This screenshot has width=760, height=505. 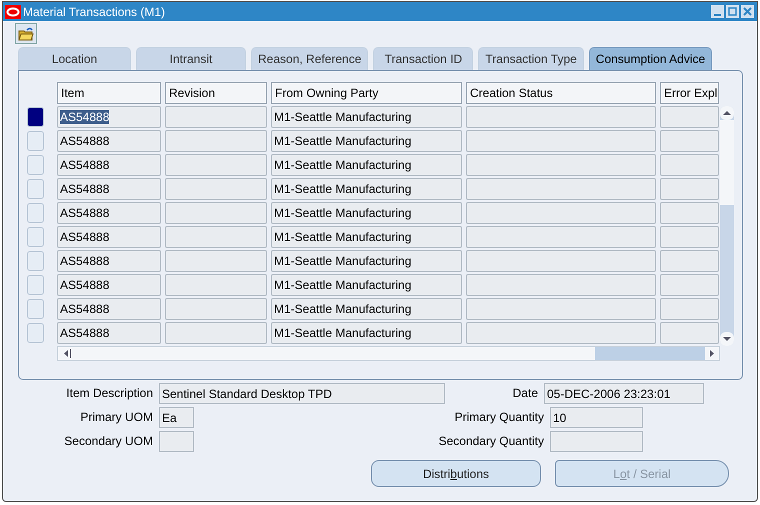 I want to click on field-label: Secondary Quantity, so click(x=491, y=441).